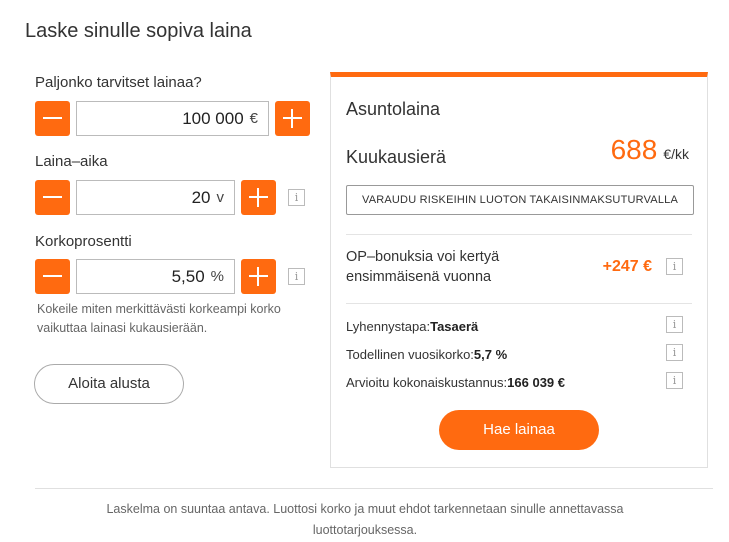 The height and width of the screenshot is (542, 729). I want to click on term-info-icon: i, so click(296, 197).